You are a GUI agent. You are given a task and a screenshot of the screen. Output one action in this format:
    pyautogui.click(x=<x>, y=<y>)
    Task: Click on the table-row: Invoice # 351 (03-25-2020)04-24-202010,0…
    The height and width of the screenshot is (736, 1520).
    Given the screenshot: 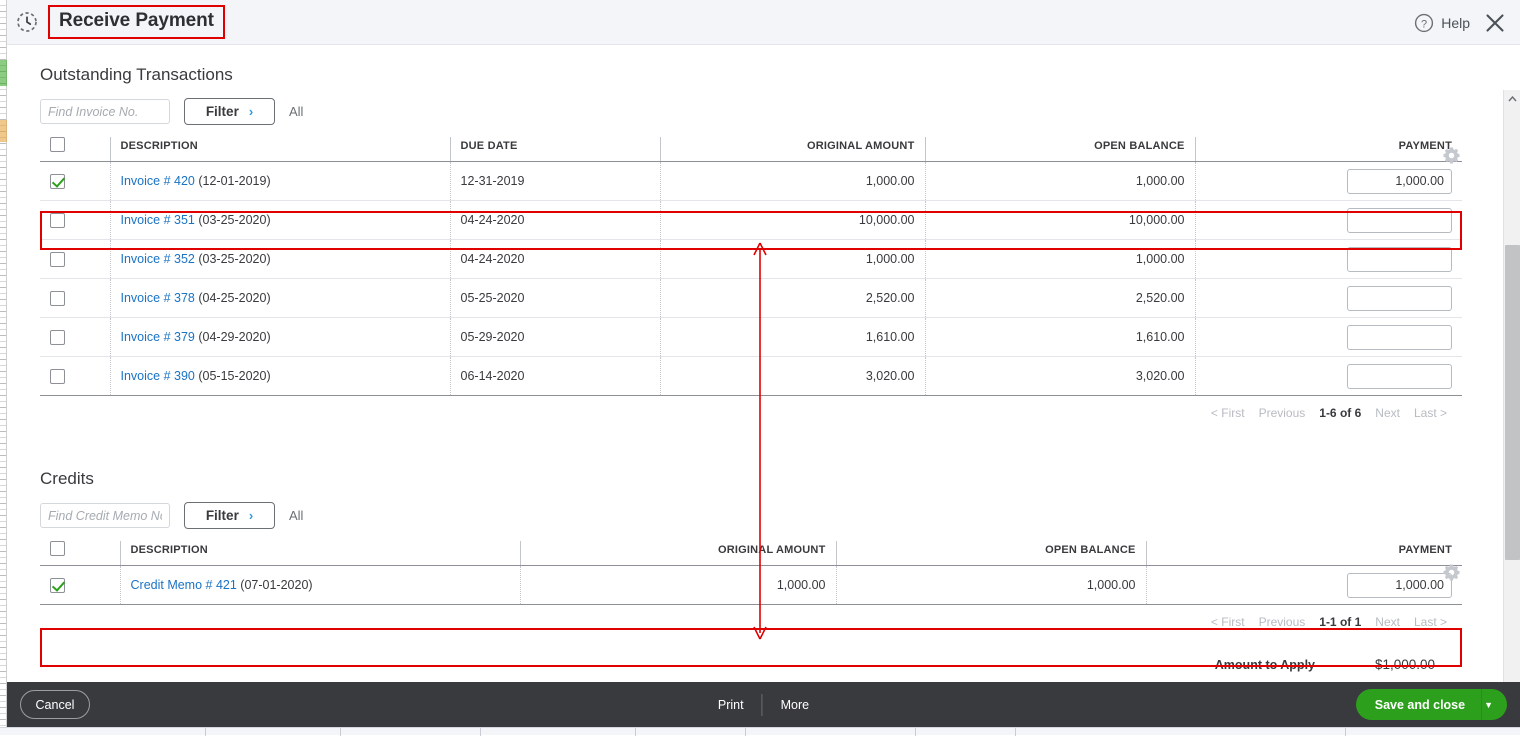 What is the action you would take?
    pyautogui.click(x=751, y=220)
    